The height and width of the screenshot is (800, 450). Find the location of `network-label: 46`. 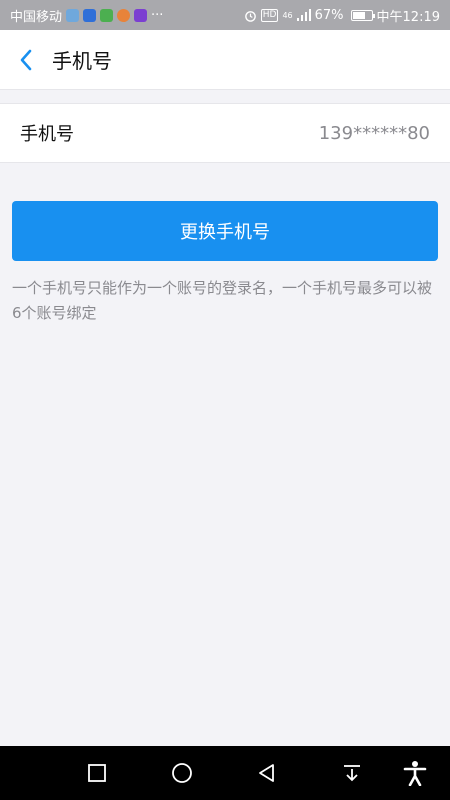

network-label: 46 is located at coordinates (287, 15).